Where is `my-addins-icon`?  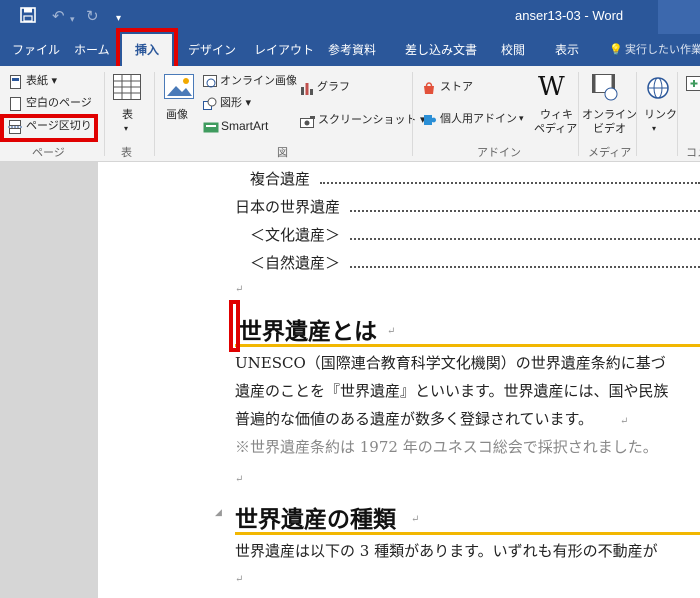 my-addins-icon is located at coordinates (430, 121).